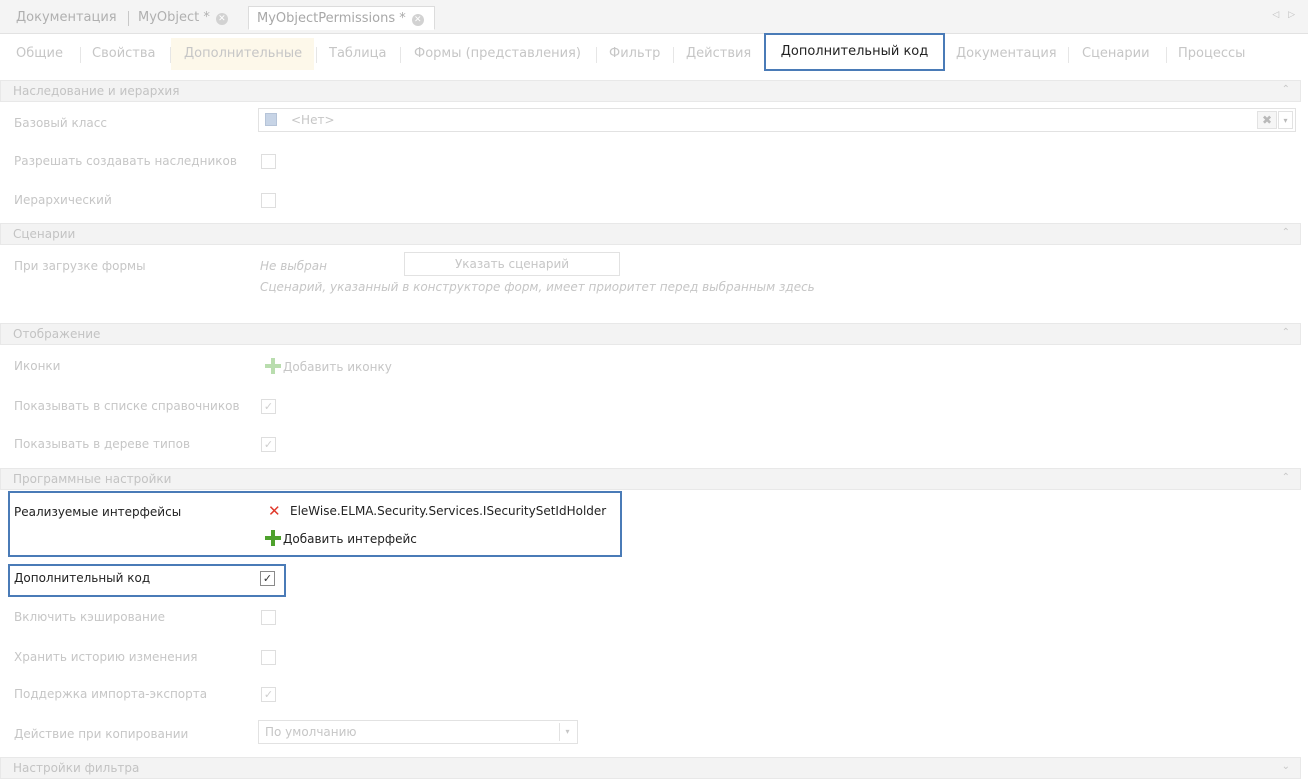  Describe the element at coordinates (98, 512) in the screenshot. I see `interfaces-label: Реализуемые интерфейсы` at that location.